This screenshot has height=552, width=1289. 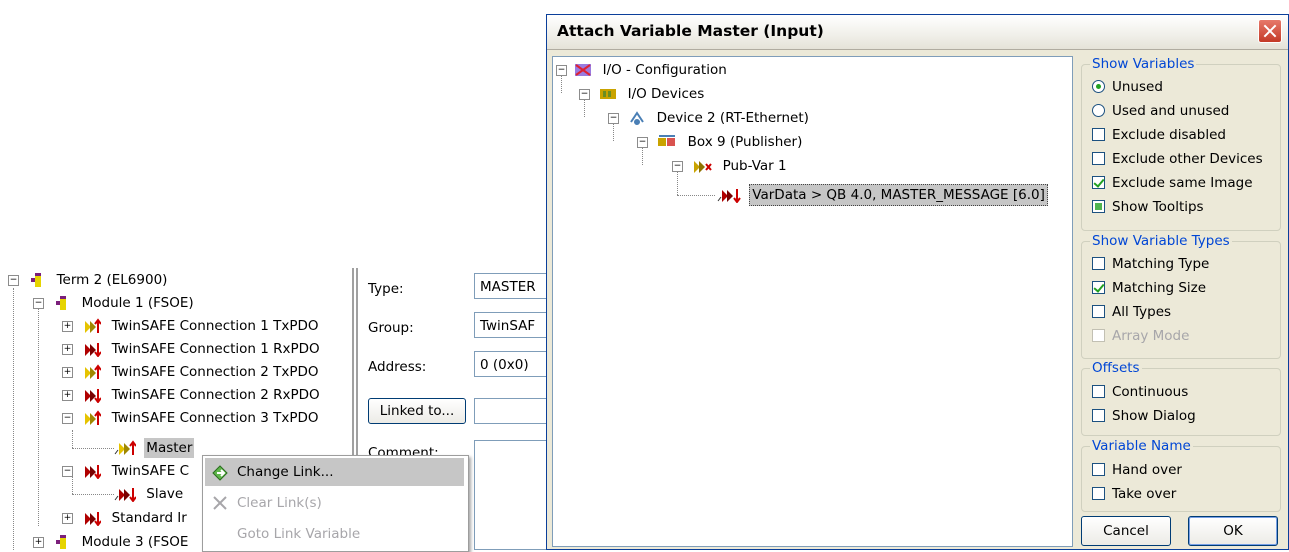 I want to click on dialog-titlebar: Attach Variable Master (Input), so click(x=917, y=32).